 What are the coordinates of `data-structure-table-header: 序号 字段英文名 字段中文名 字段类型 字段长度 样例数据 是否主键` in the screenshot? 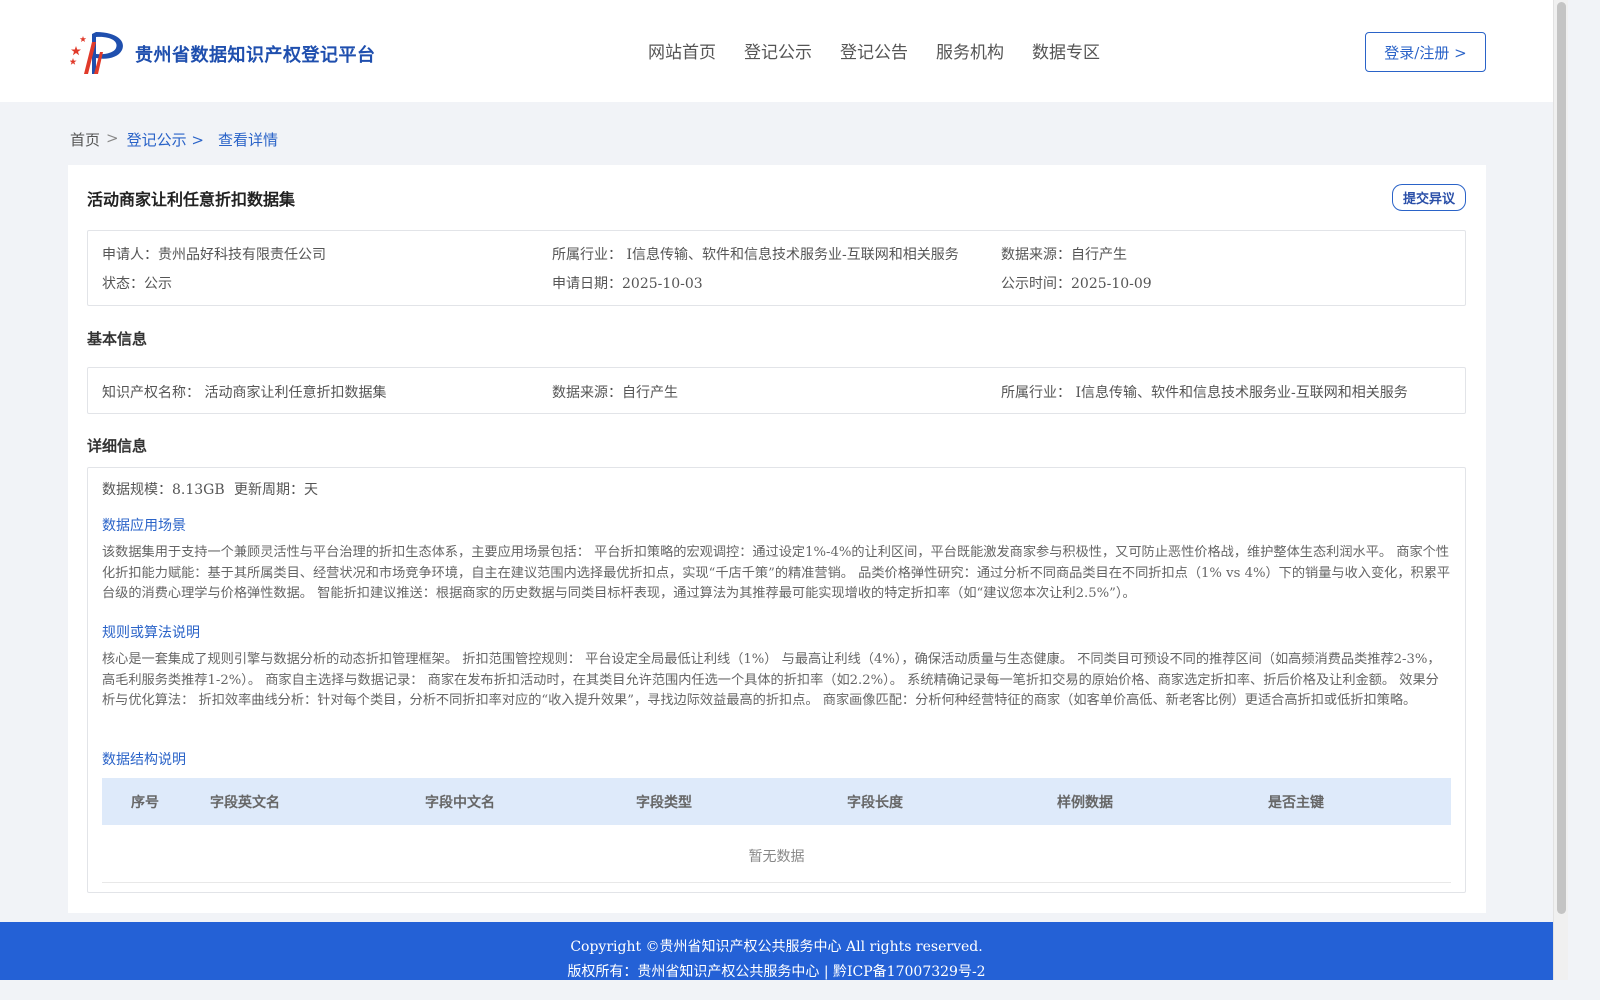 It's located at (776, 801).